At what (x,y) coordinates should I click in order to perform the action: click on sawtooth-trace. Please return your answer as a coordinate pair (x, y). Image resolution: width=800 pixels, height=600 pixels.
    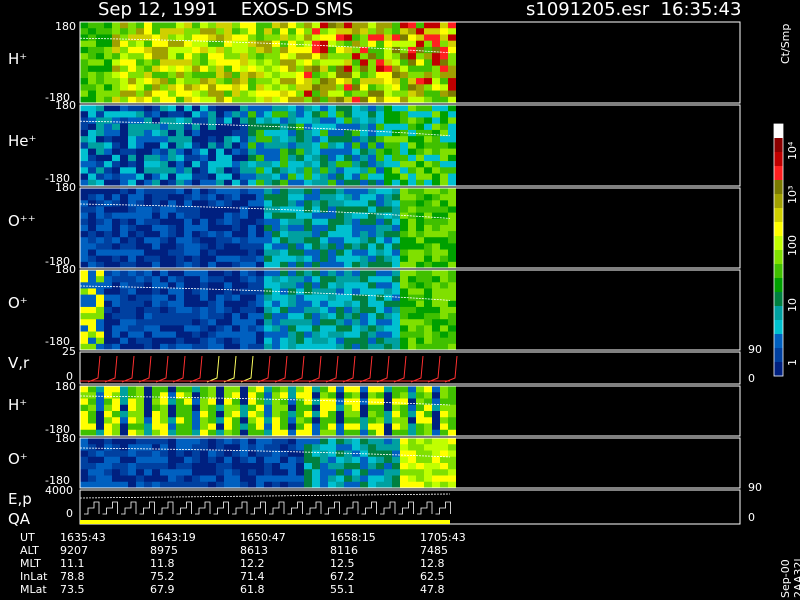
    Looking at the image, I should click on (162, 369).